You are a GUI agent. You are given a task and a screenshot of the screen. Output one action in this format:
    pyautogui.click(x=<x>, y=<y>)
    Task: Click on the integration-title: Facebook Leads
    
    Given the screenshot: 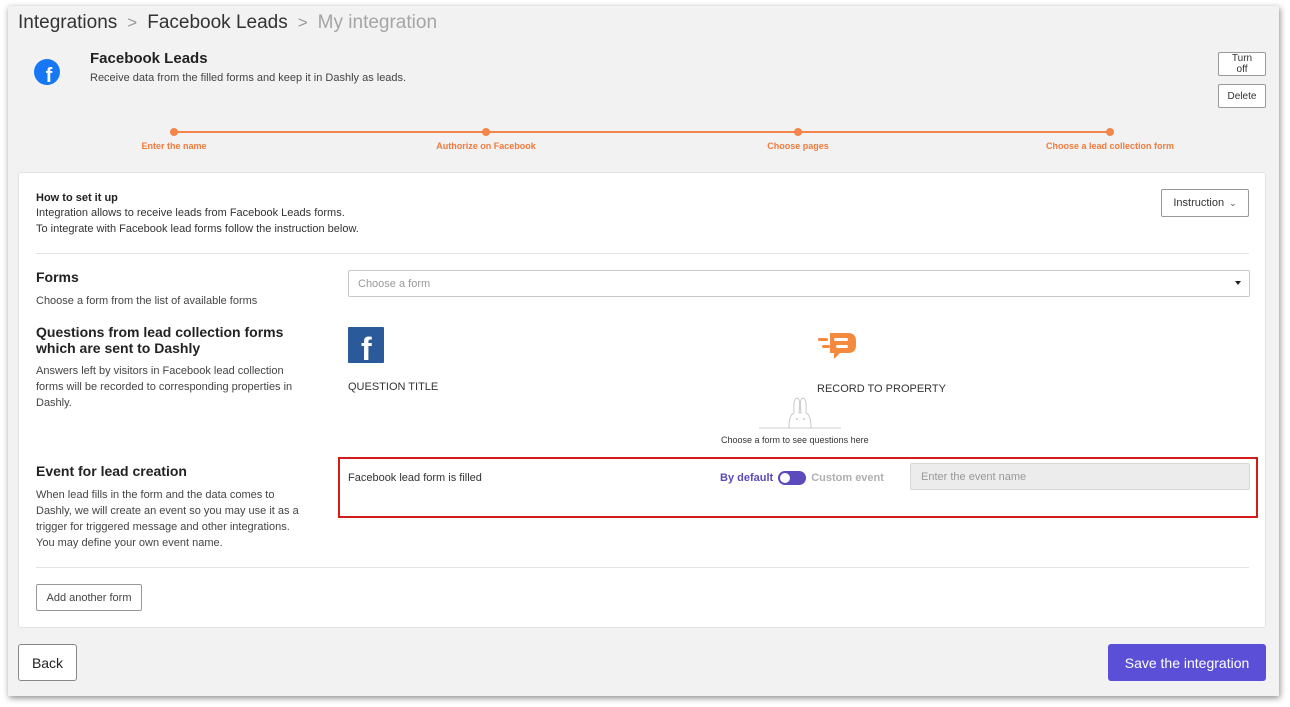 What is the action you would take?
    pyautogui.click(x=149, y=58)
    